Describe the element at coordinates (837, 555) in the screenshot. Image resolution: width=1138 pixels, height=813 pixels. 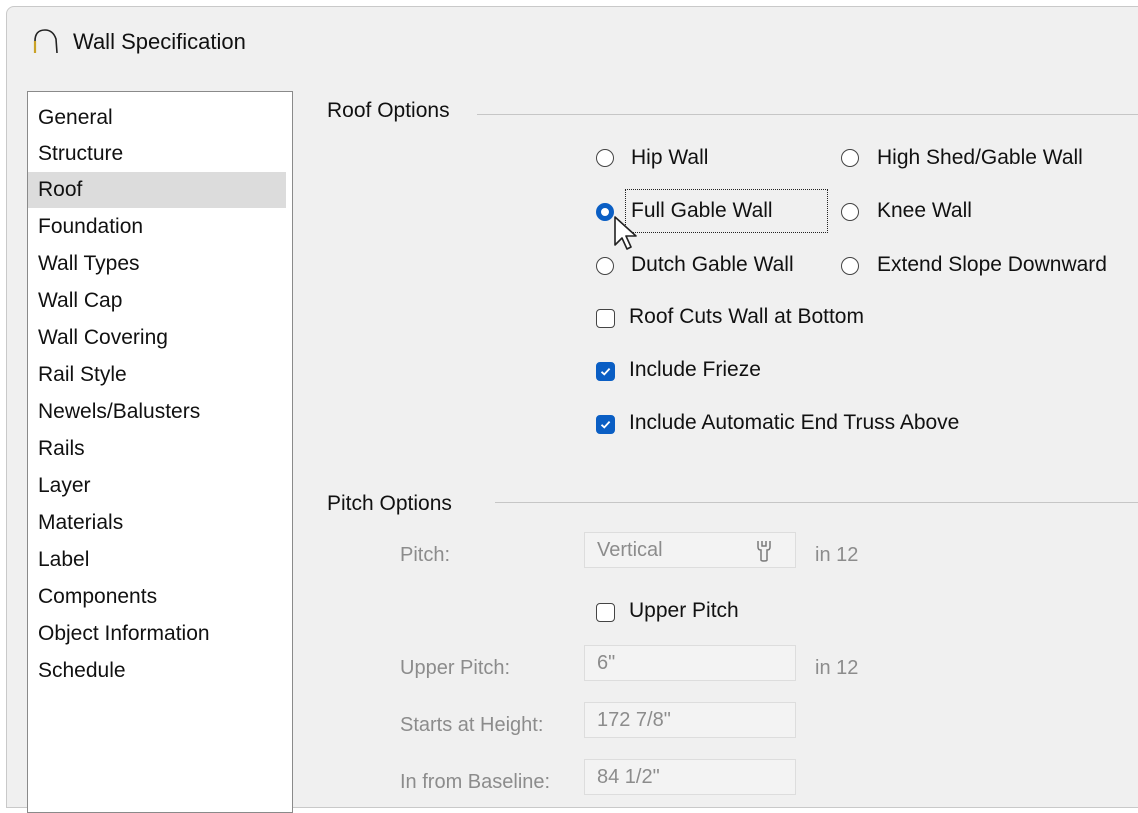
I see `pitch-unit: in 12` at that location.